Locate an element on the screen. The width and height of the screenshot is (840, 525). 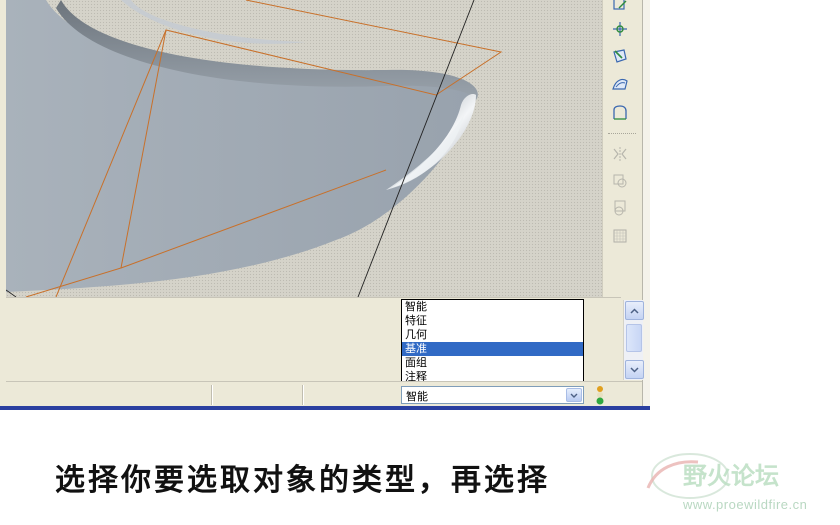
trim-icon is located at coordinates (620, 208).